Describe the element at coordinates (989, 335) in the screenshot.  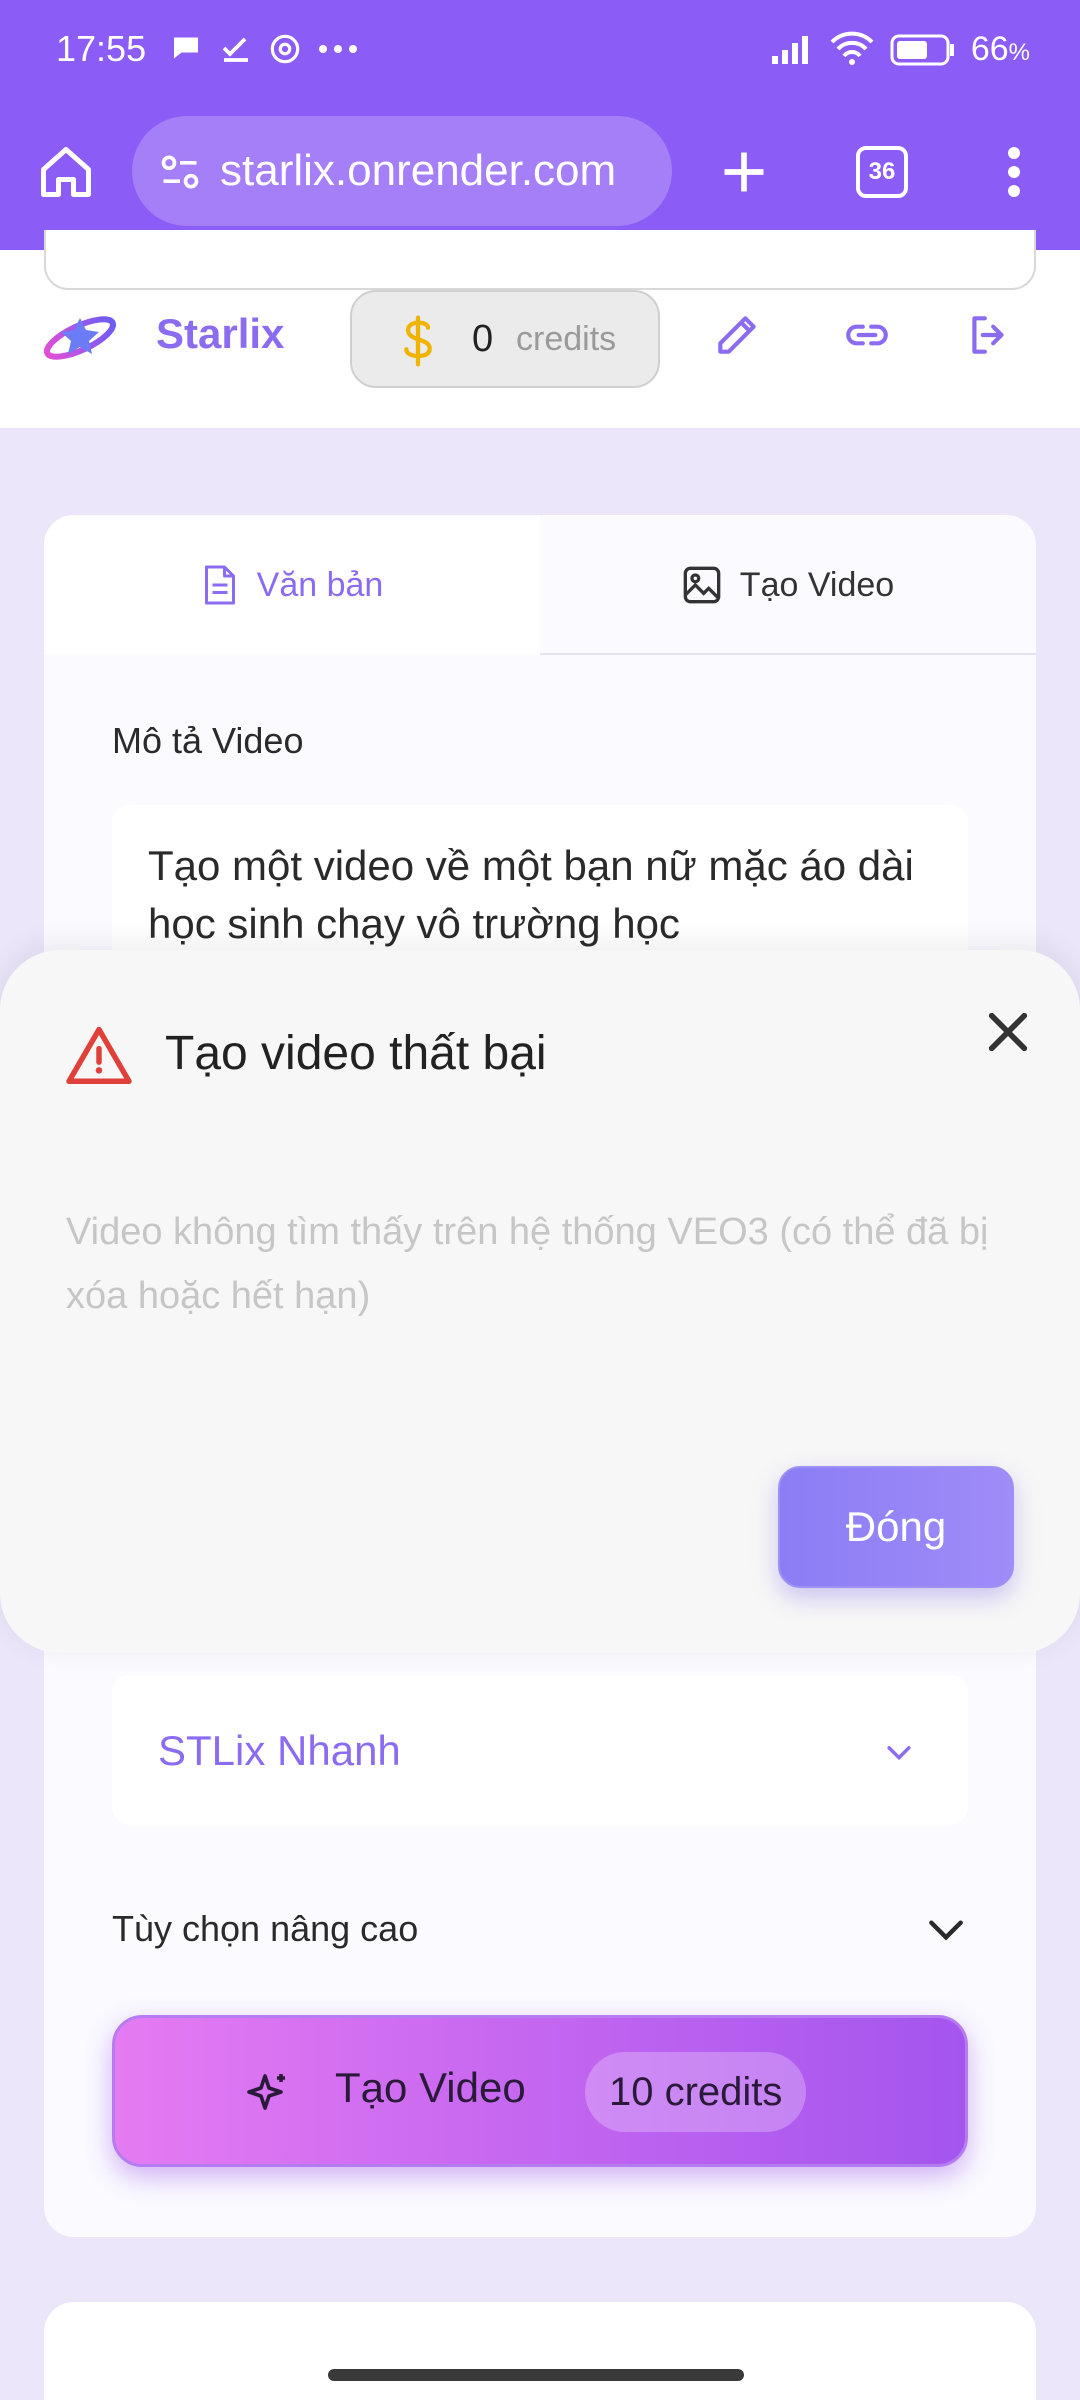
I see `logout-icon` at that location.